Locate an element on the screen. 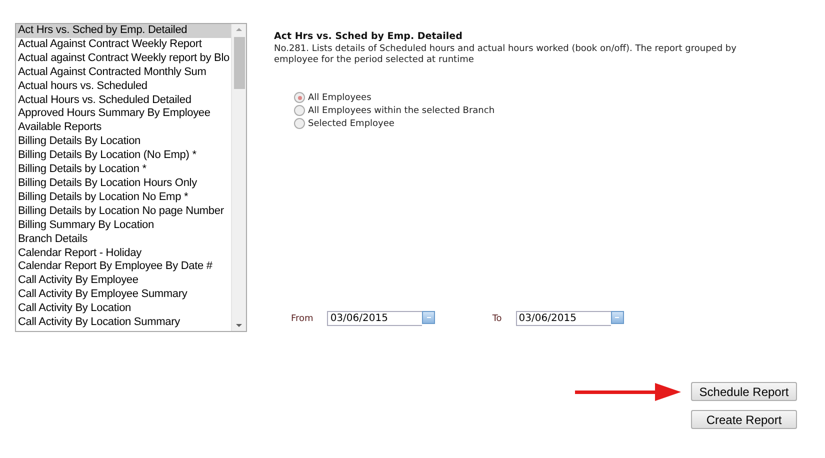 The image size is (825, 458). list-item: Billing Details By Location Hours Only is located at coordinates (123, 183).